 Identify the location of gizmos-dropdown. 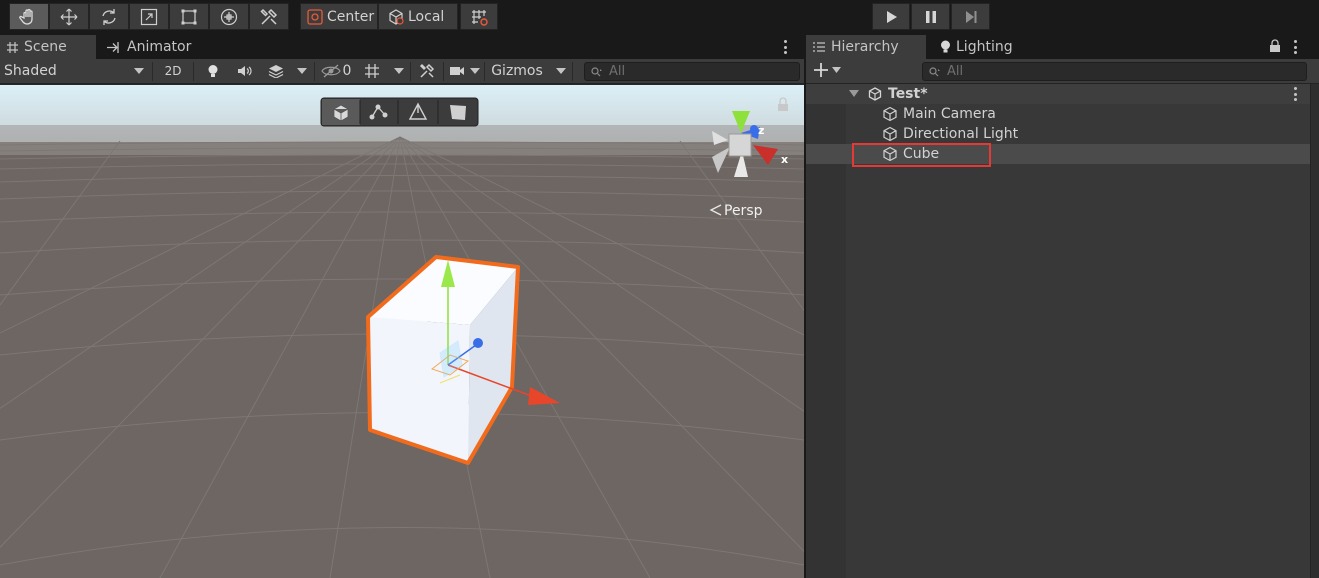
(561, 71).